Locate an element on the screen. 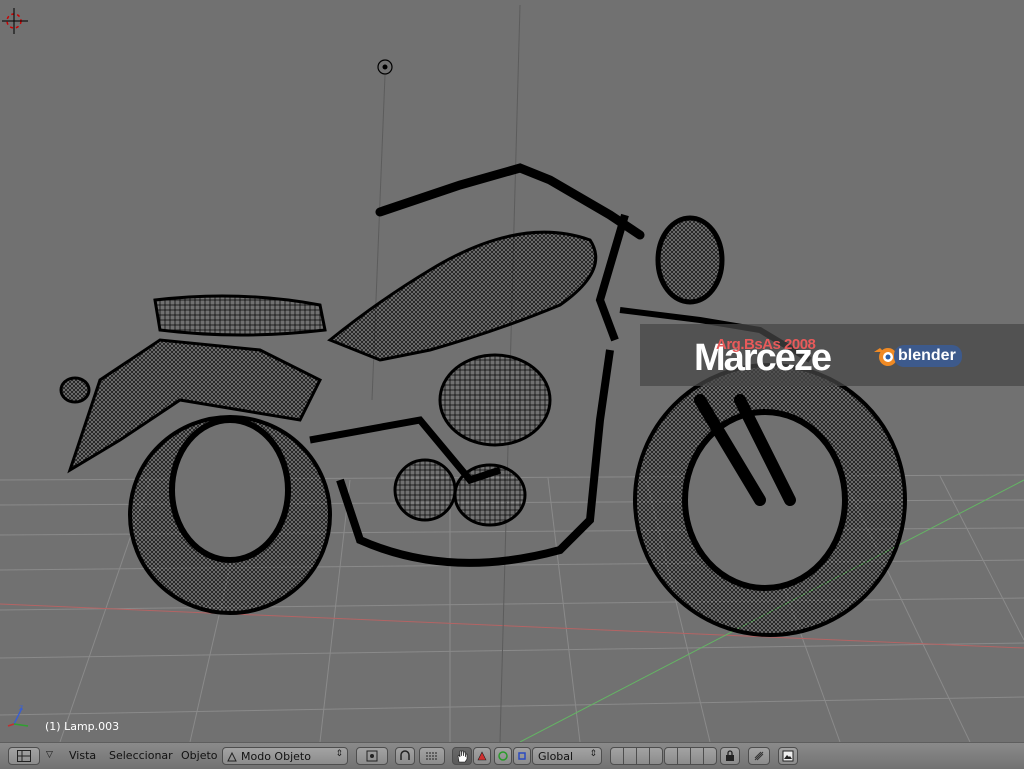 Image resolution: width=1024 pixels, height=769 pixels. blender-logo: blender is located at coordinates (918, 356).